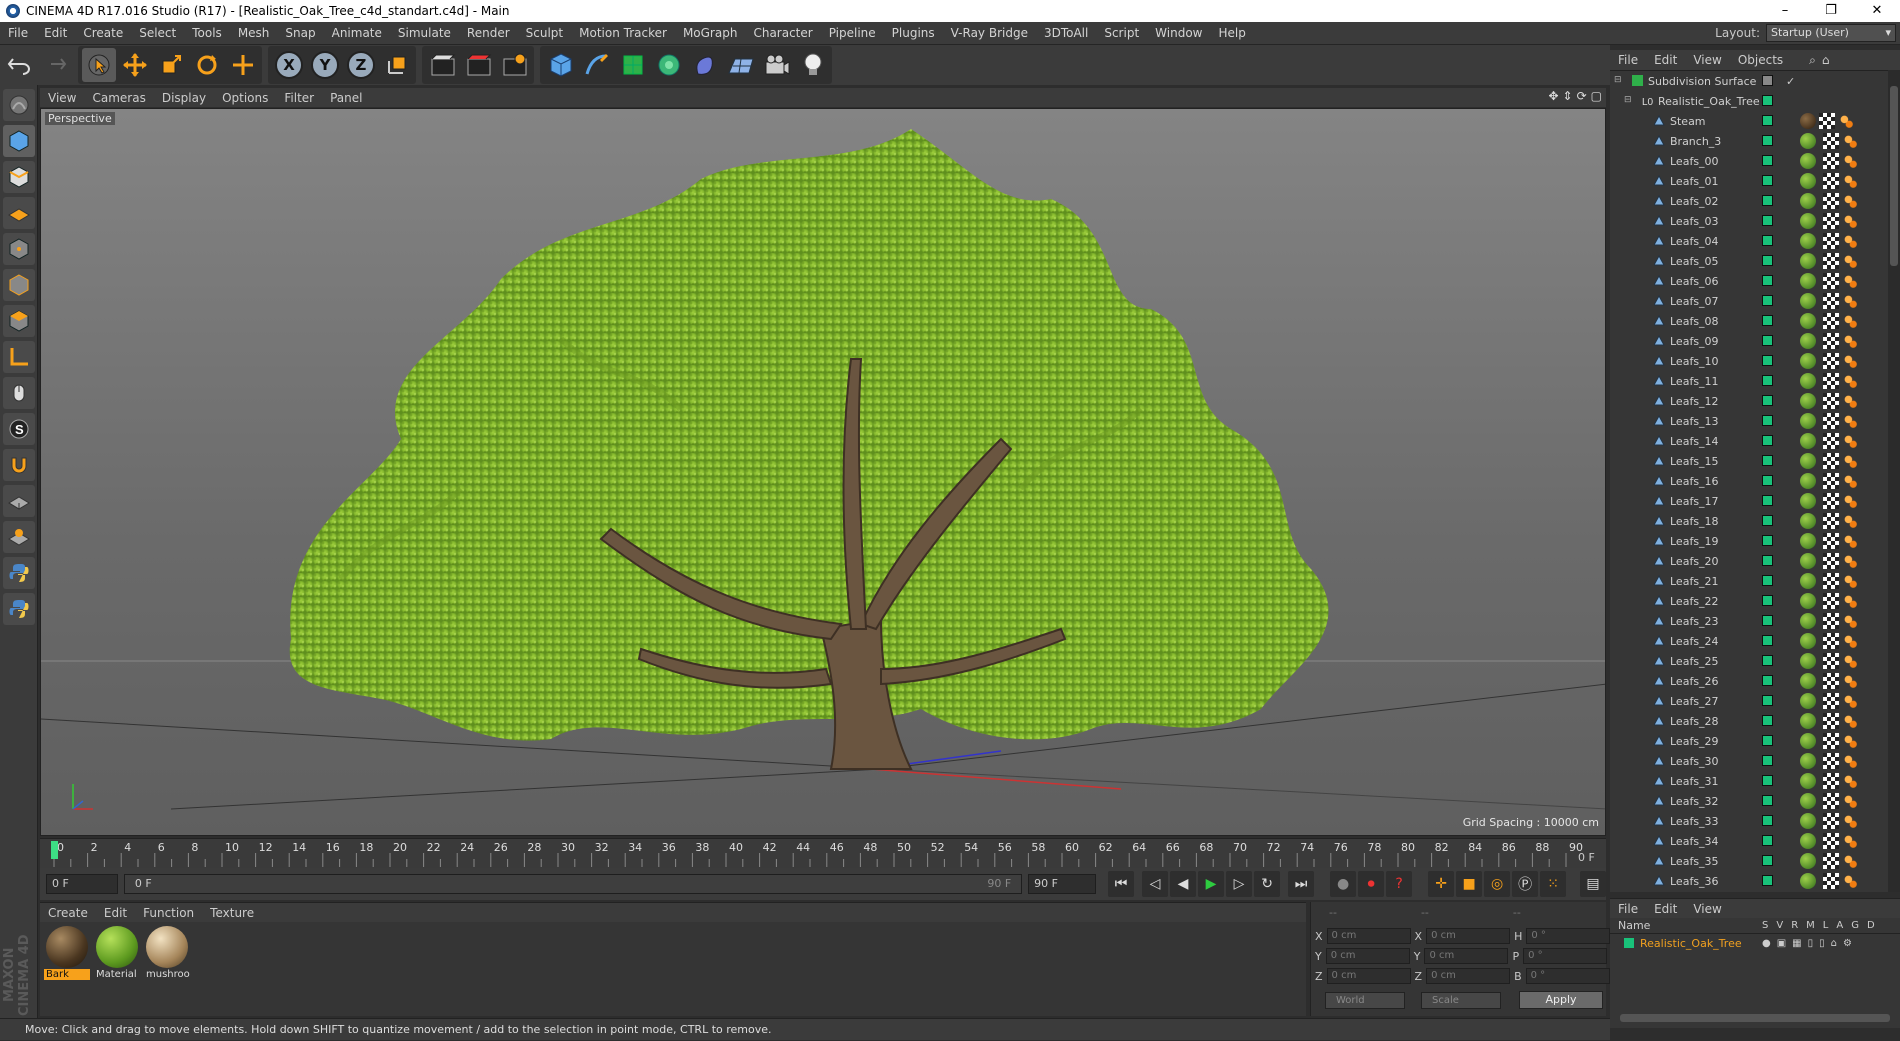 This screenshot has width=1900, height=1041. Describe the element at coordinates (361, 65) in the screenshot. I see `z-axis-lock-icon: Z` at that location.